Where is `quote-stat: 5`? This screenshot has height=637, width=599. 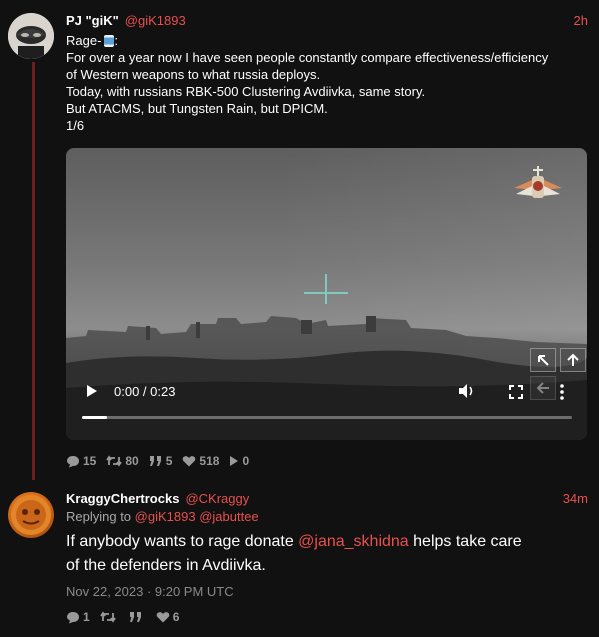
quote-stat: 5 is located at coordinates (161, 461).